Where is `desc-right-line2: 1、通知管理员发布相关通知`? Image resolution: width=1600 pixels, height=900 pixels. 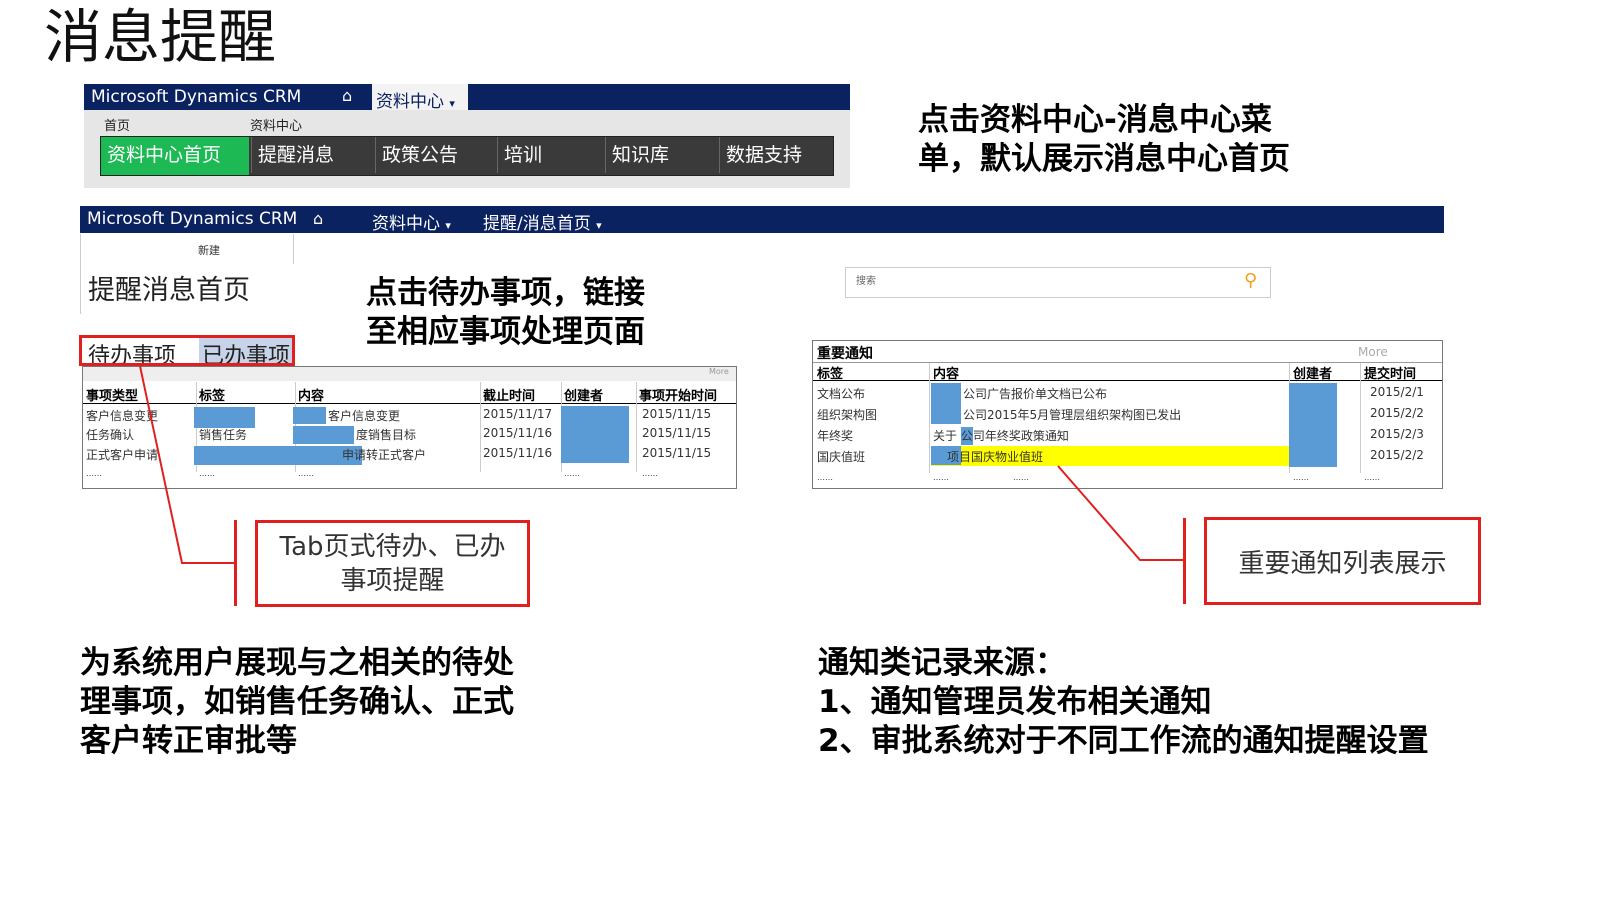 desc-right-line2: 1、通知管理员发布相关通知 is located at coordinates (1015, 702).